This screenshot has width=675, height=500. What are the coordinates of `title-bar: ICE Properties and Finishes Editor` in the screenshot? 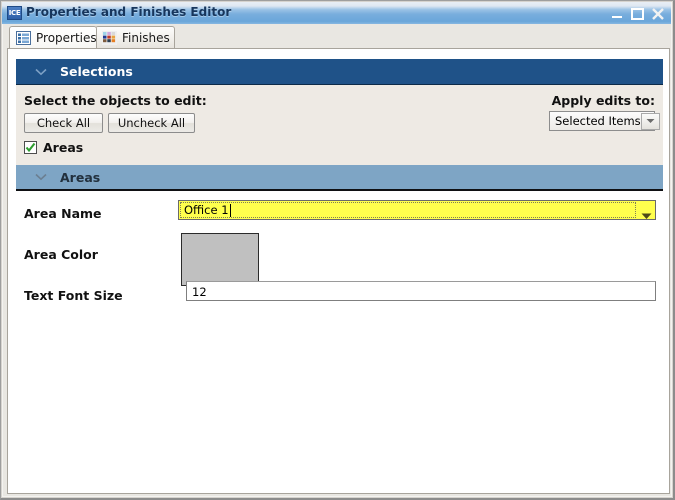 It's located at (336, 13).